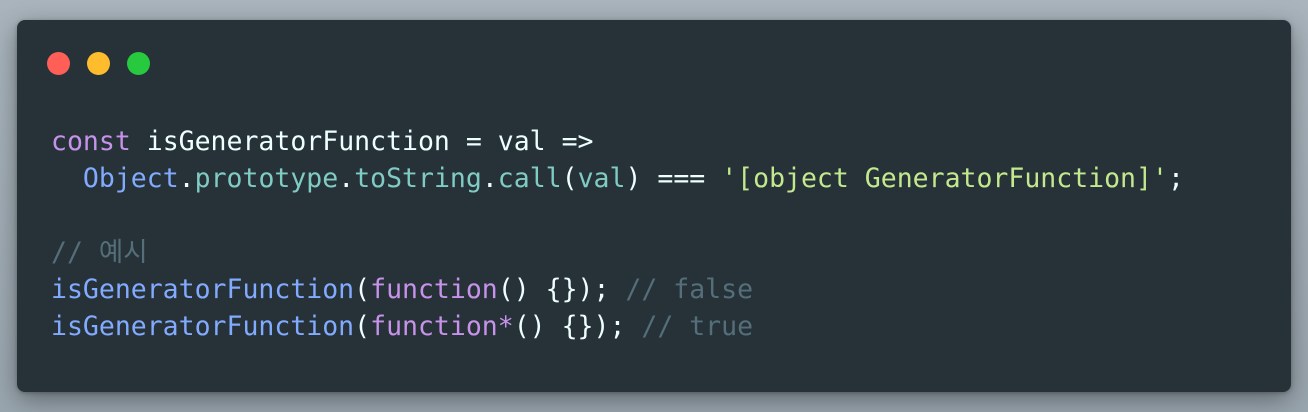 The width and height of the screenshot is (1308, 412). What do you see at coordinates (130, 178) in the screenshot?
I see `code-token-function: Object` at bounding box center [130, 178].